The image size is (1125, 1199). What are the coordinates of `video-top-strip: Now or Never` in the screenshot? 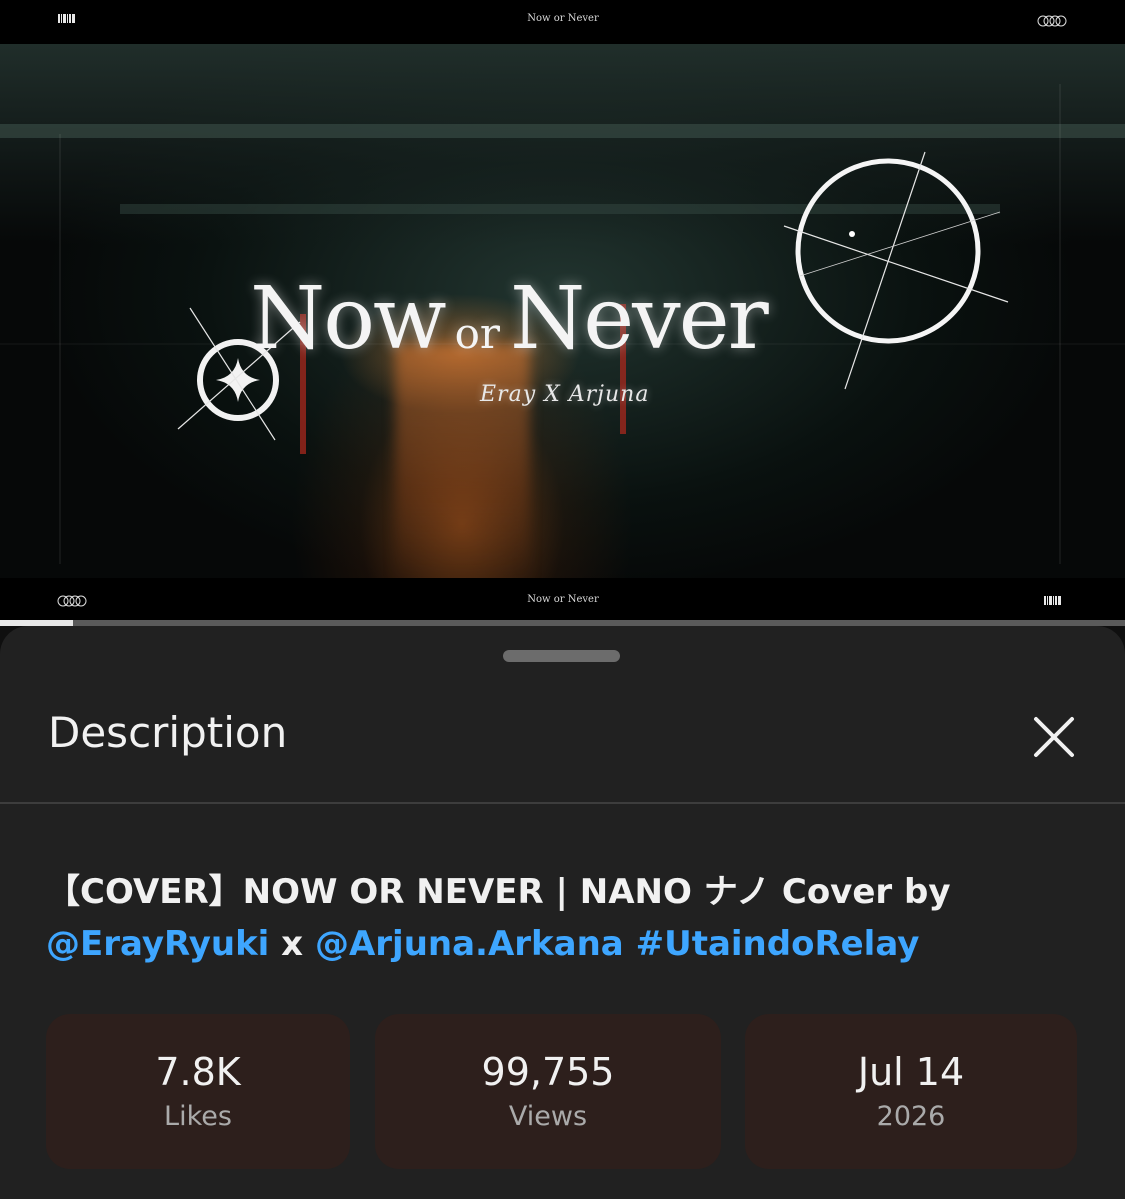 It's located at (562, 22).